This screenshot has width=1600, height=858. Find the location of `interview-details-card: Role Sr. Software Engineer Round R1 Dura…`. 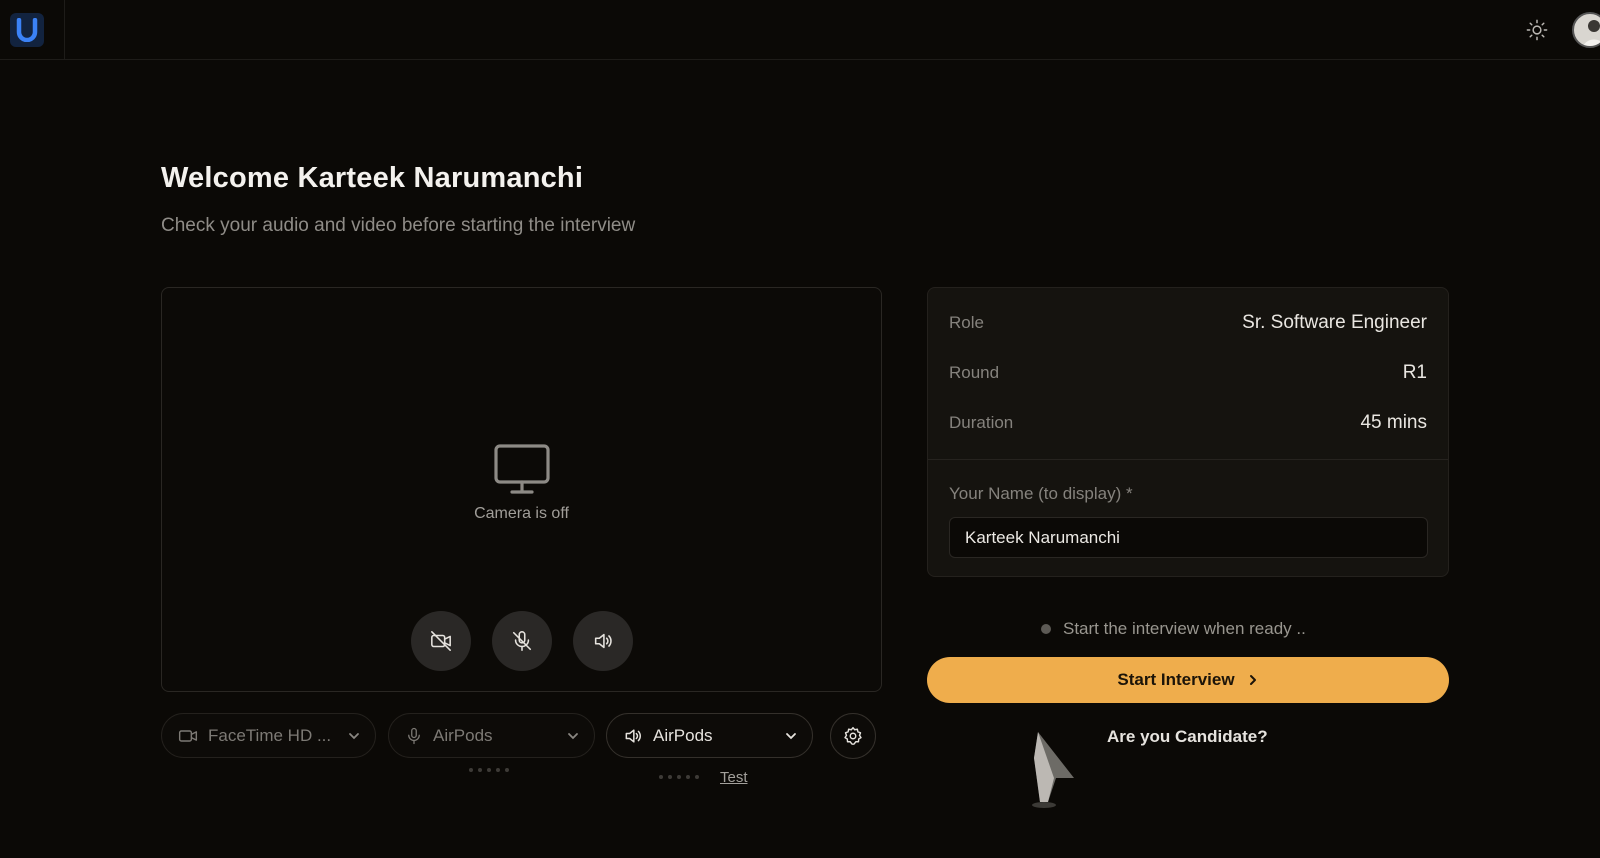

interview-details-card: Role Sr. Software Engineer Round R1 Dura… is located at coordinates (1188, 432).